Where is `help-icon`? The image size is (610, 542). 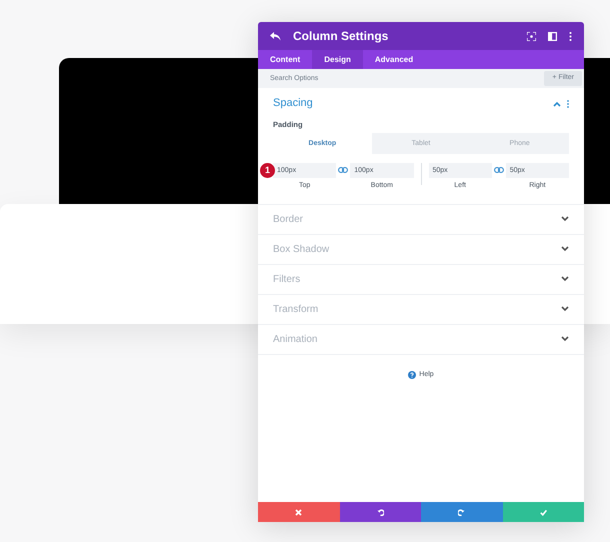
help-icon is located at coordinates (412, 375).